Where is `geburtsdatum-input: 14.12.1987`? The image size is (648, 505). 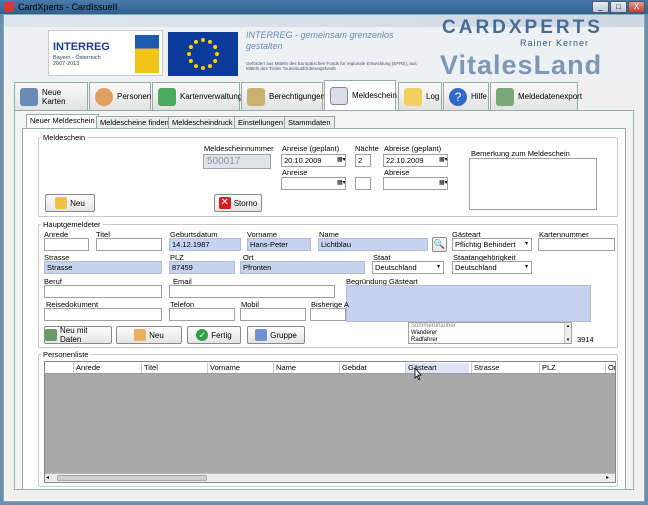 geburtsdatum-input: 14.12.1987 is located at coordinates (205, 244).